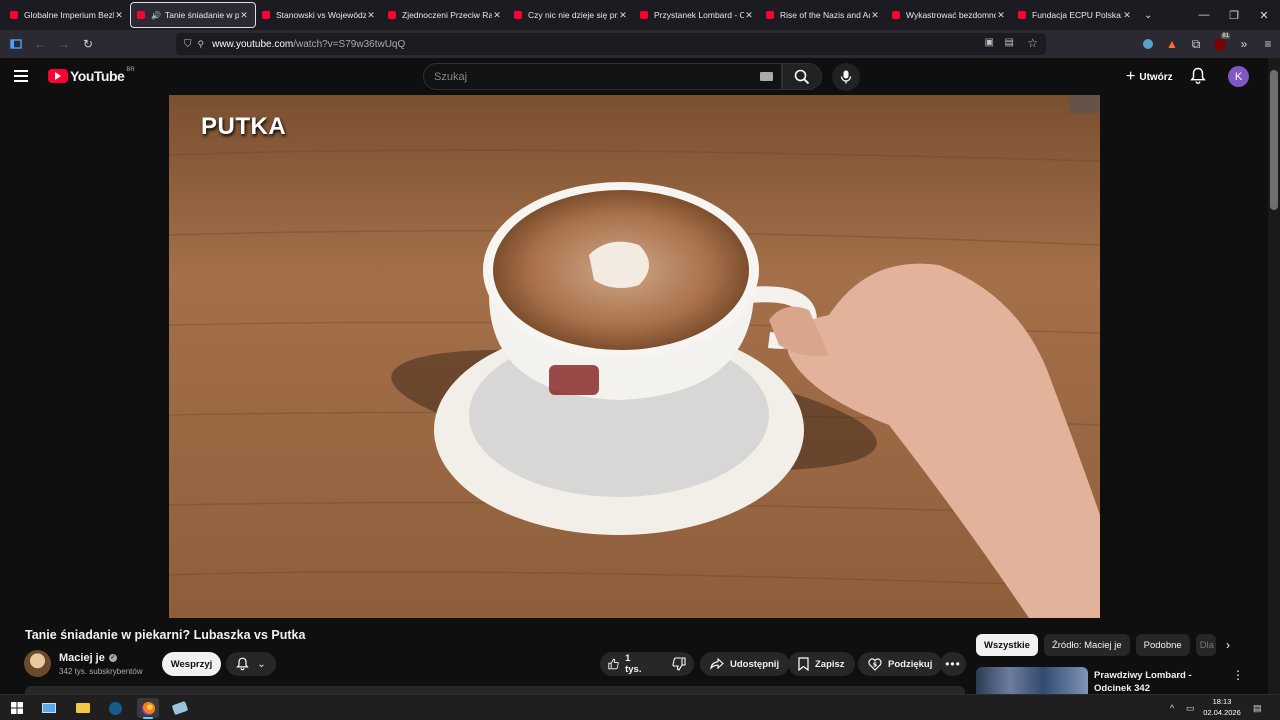  Describe the element at coordinates (1257, 708) in the screenshot. I see `notification-center-icon: ▤` at that location.